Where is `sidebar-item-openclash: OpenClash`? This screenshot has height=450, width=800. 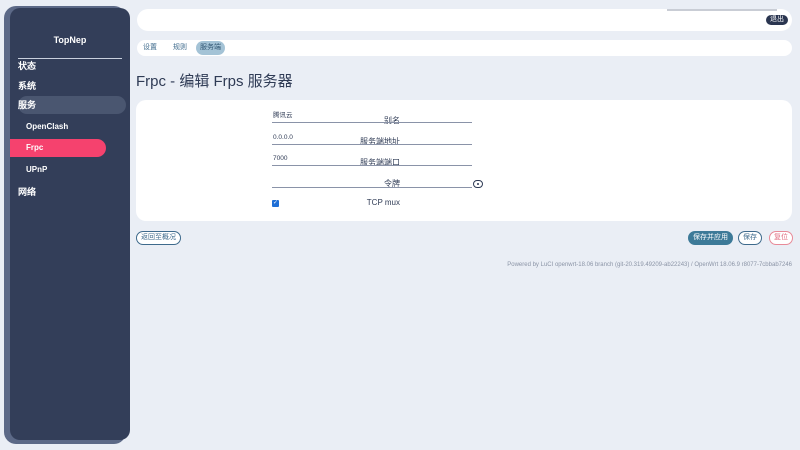
sidebar-item-openclash: OpenClash is located at coordinates (58, 127).